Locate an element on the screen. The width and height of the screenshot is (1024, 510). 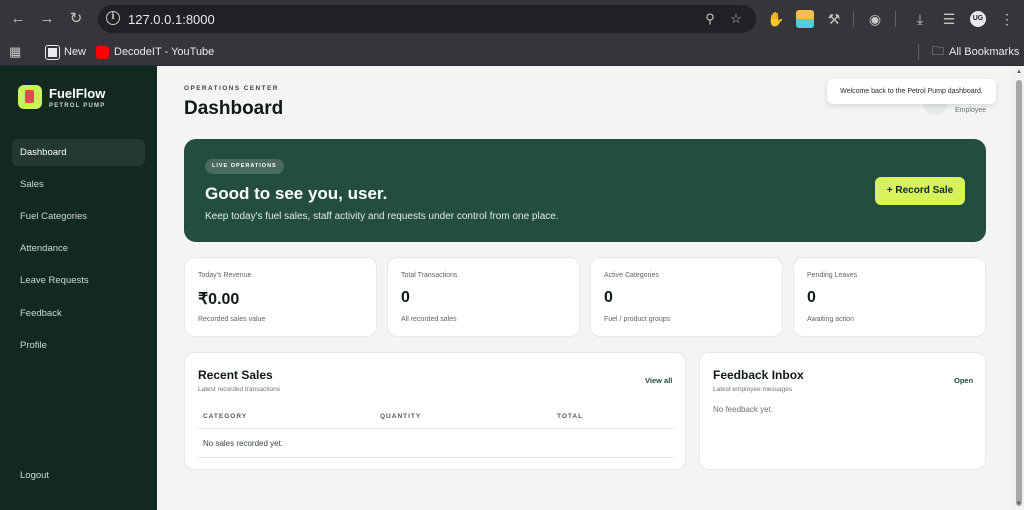
address-url: 127.0.0.1:8000 is located at coordinates (171, 19).